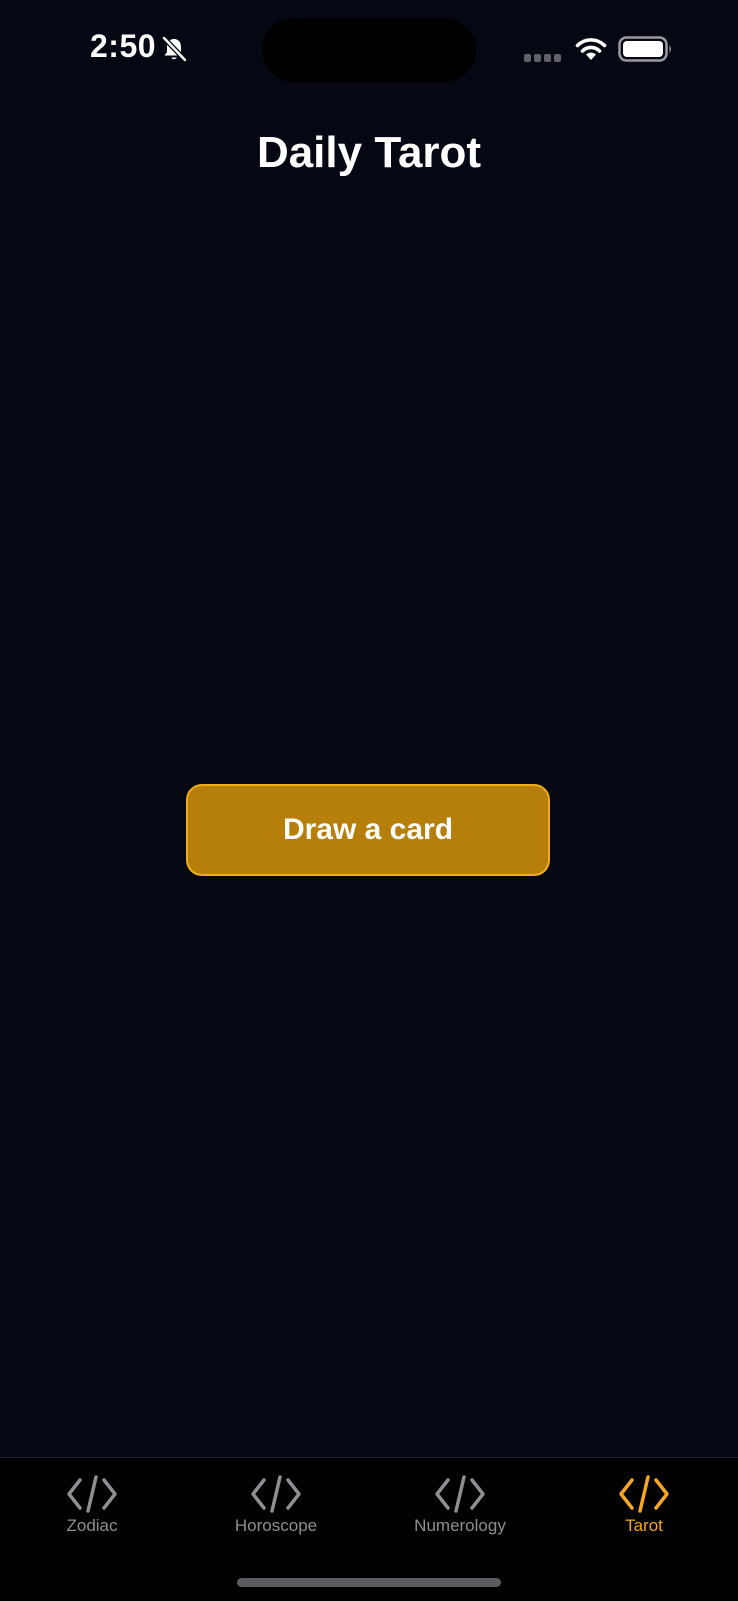 This screenshot has width=738, height=1601. Describe the element at coordinates (174, 49) in the screenshot. I see `bell-muted-icon` at that location.